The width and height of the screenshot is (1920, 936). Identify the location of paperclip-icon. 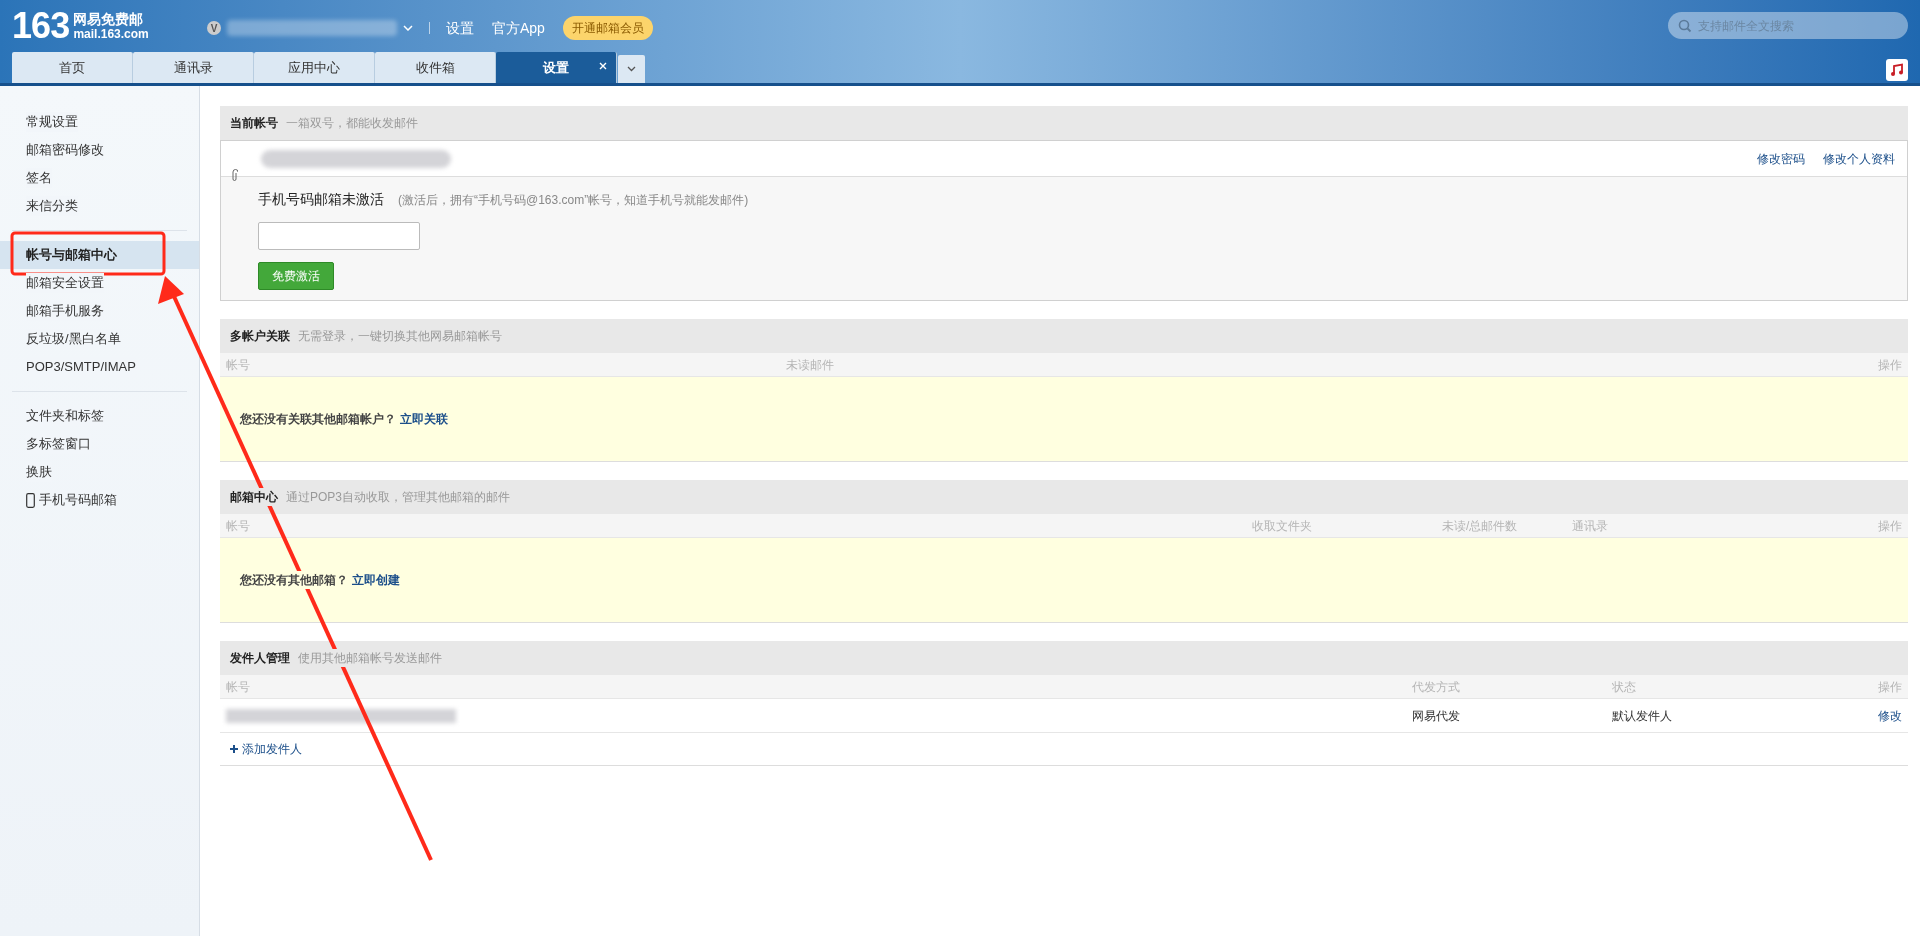
(234, 176).